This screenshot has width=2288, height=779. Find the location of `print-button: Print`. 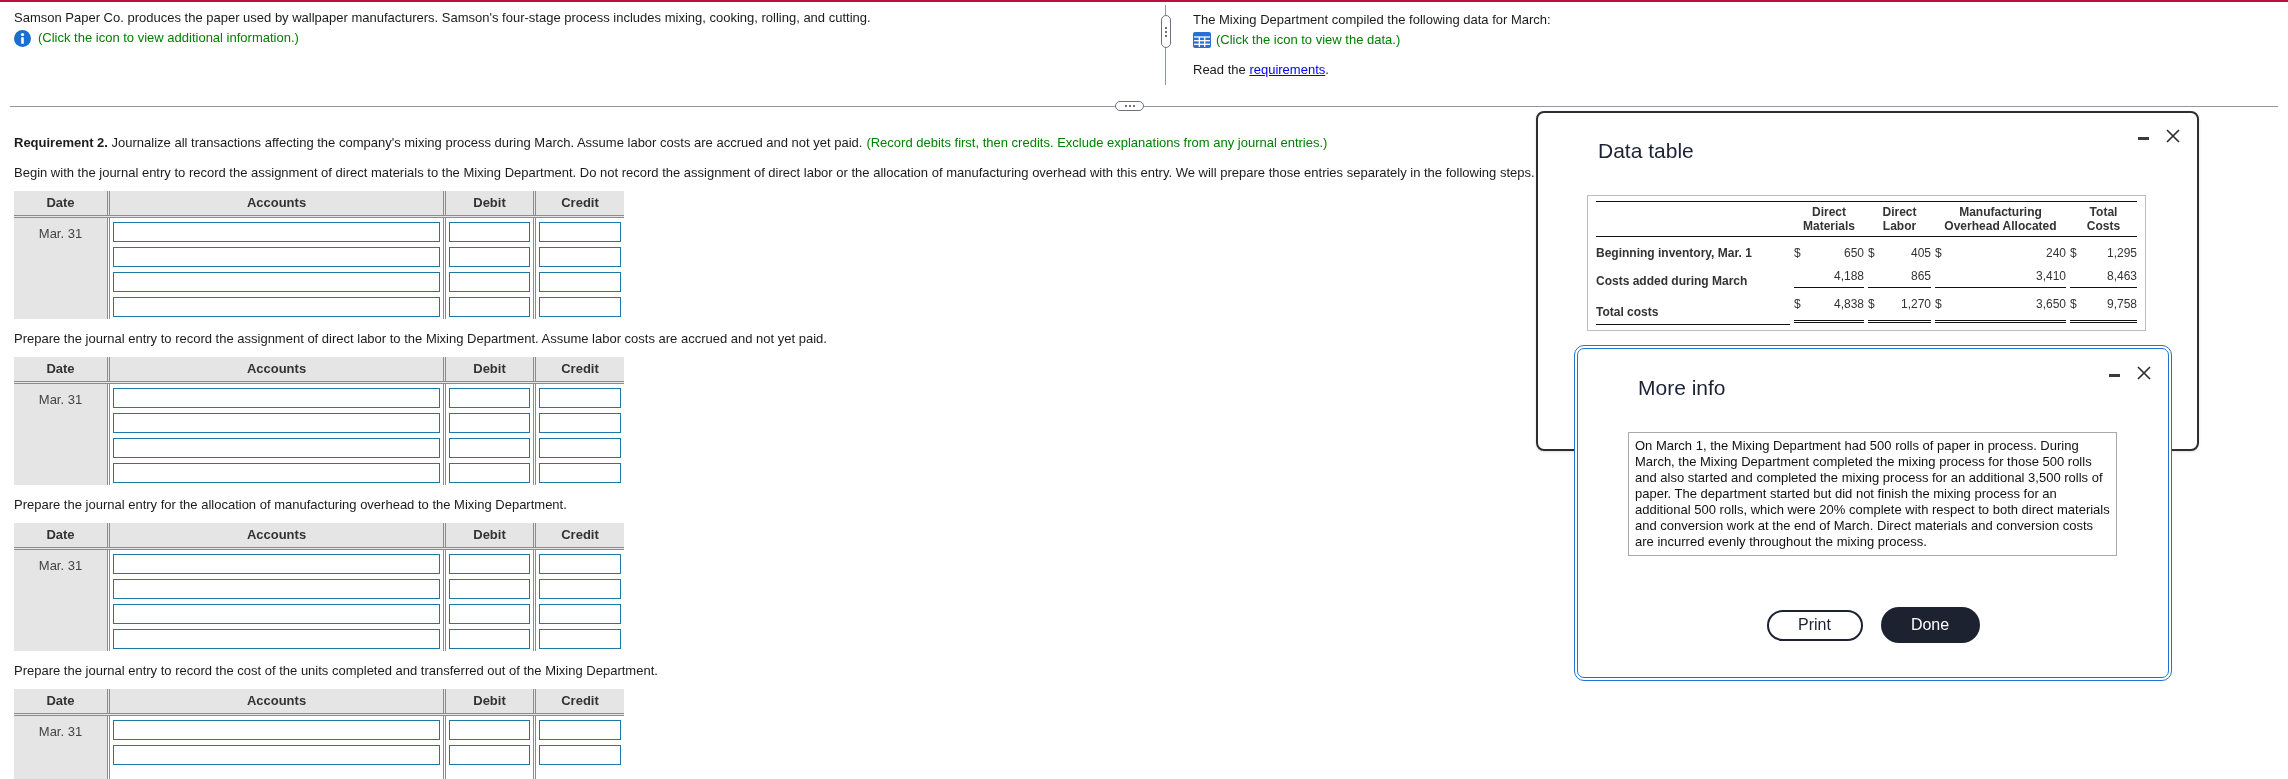

print-button: Print is located at coordinates (1814, 625).